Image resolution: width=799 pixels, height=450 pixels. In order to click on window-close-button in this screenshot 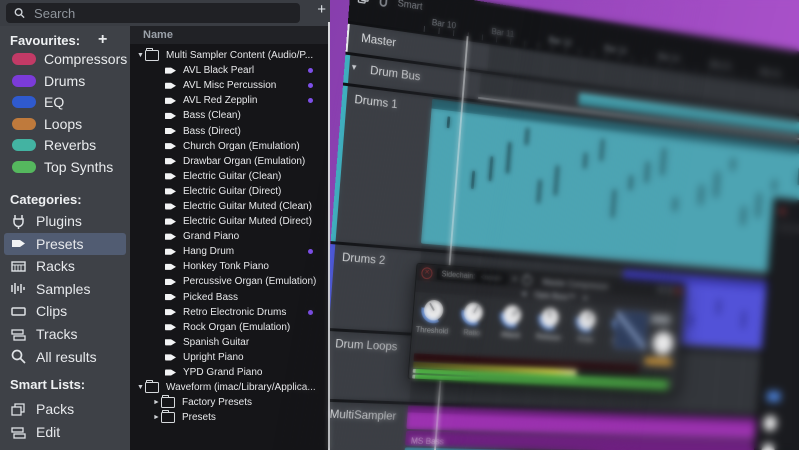, I will do `click(678, 291)`.